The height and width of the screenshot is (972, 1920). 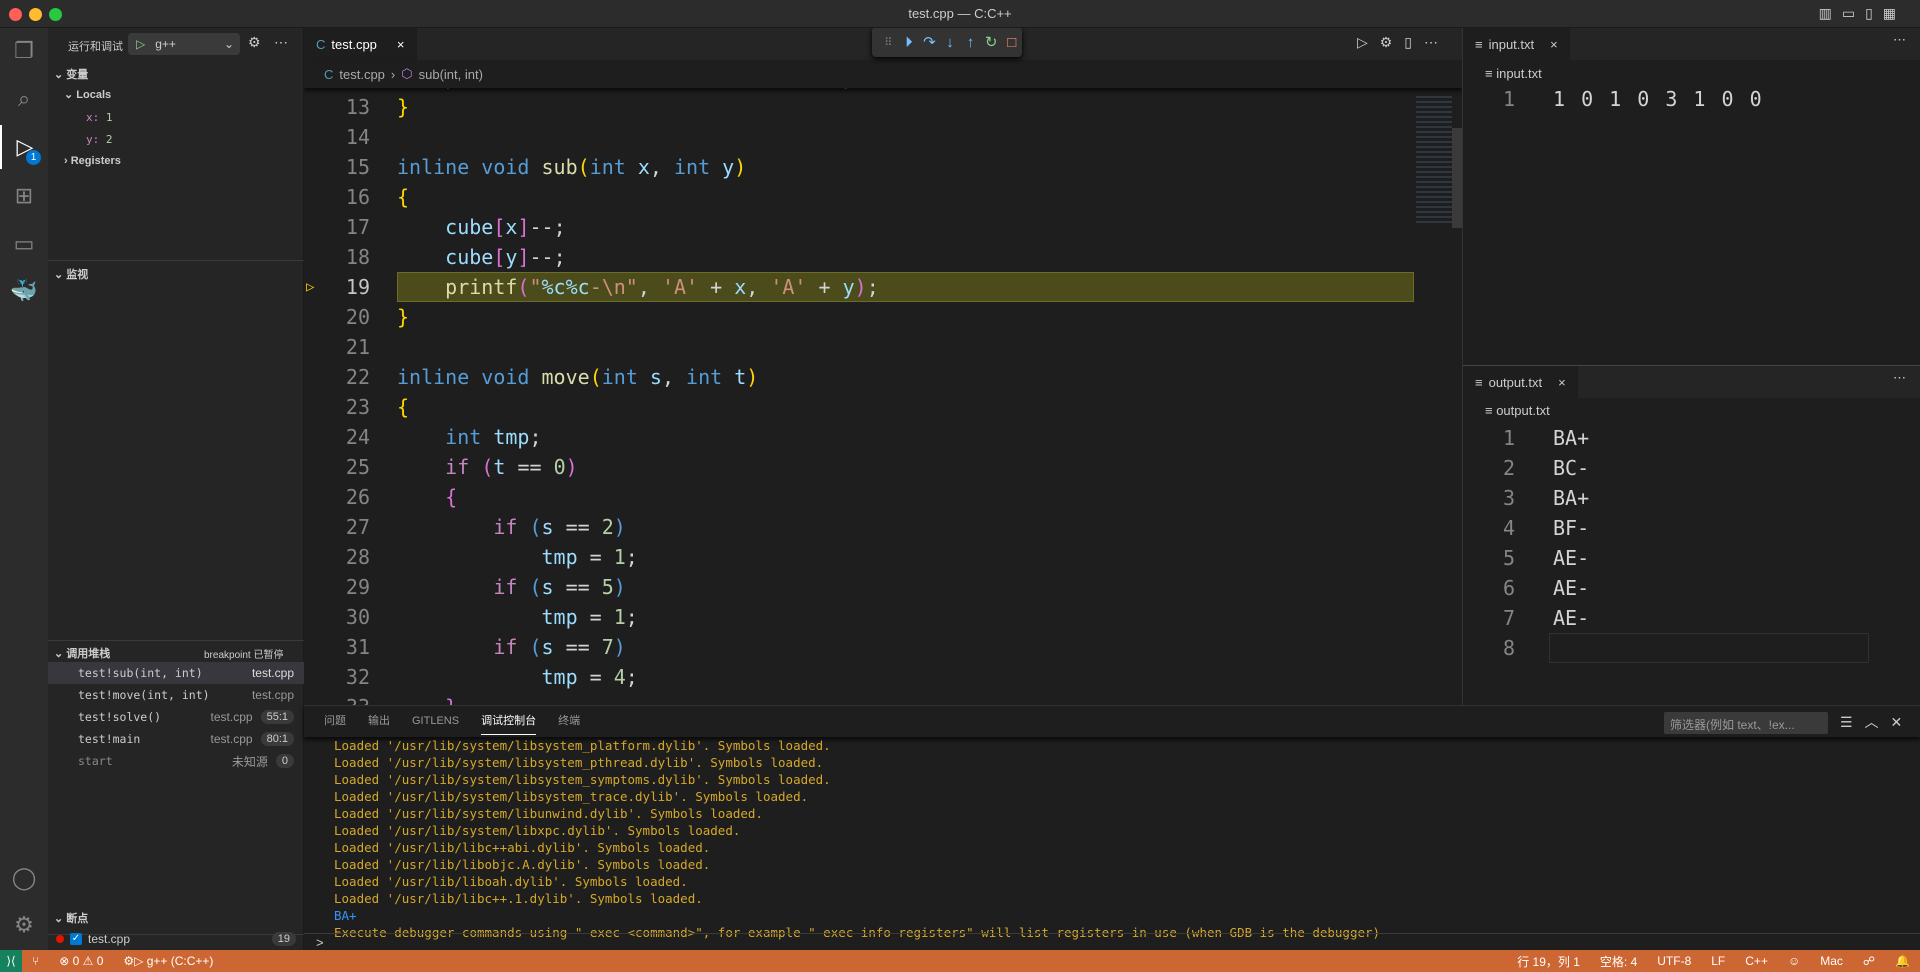 I want to click on panel-tab: 调试控制台, so click(x=509, y=720).